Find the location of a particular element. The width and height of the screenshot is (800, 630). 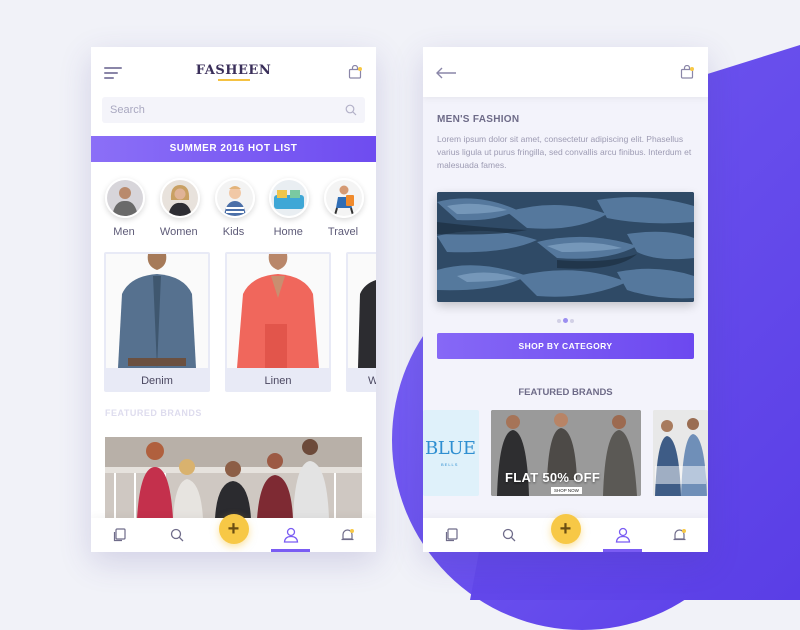

category-label: Home is located at coordinates (288, 232).